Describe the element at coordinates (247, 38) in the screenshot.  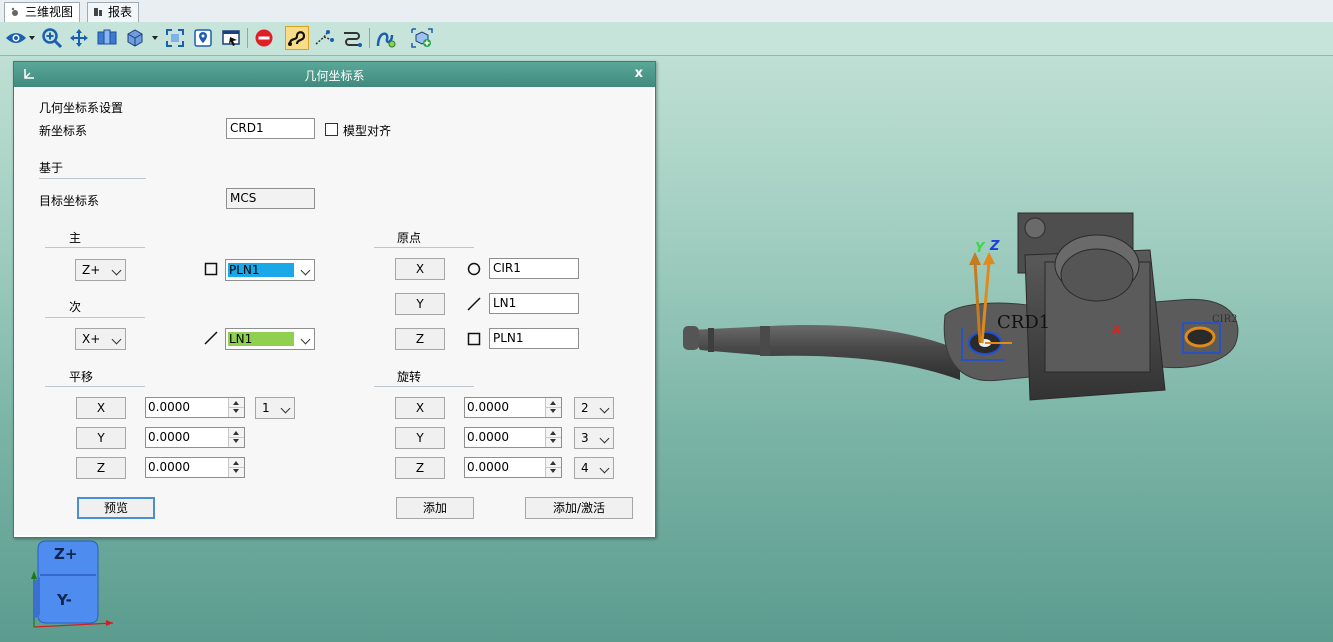
I see `toolbar-separator` at that location.